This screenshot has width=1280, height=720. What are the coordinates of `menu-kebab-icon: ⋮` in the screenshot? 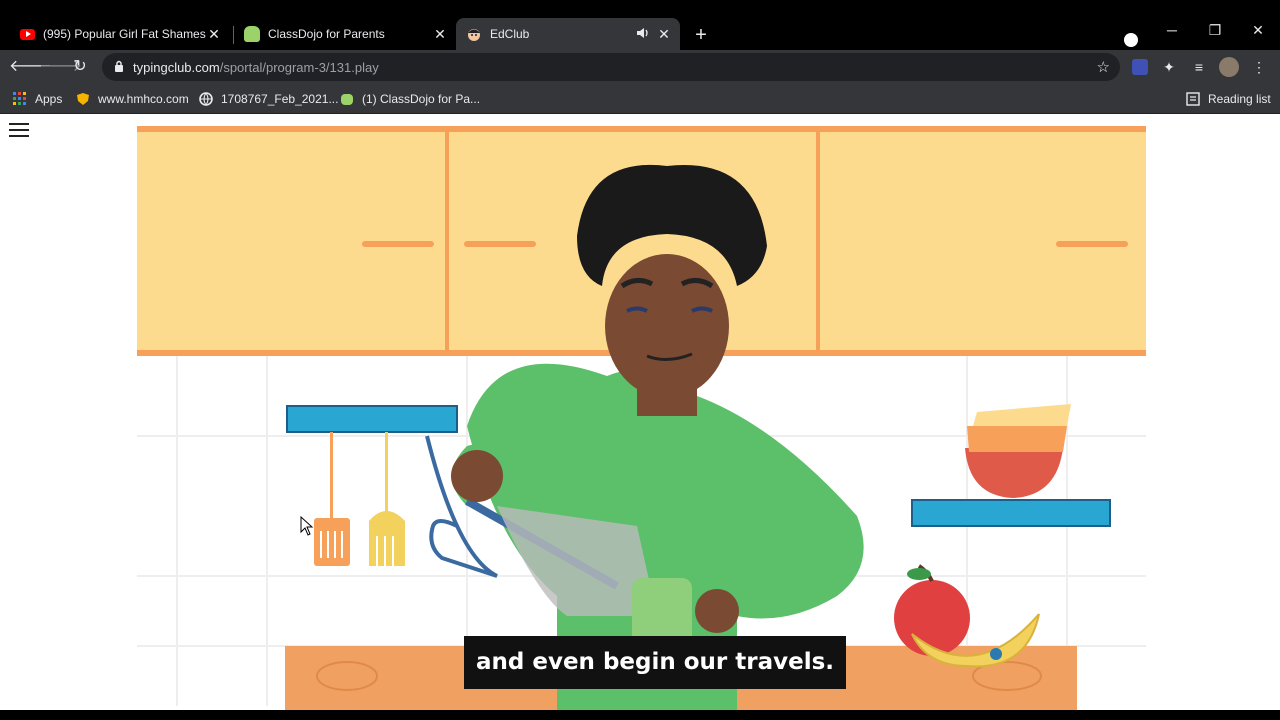 It's located at (1259, 67).